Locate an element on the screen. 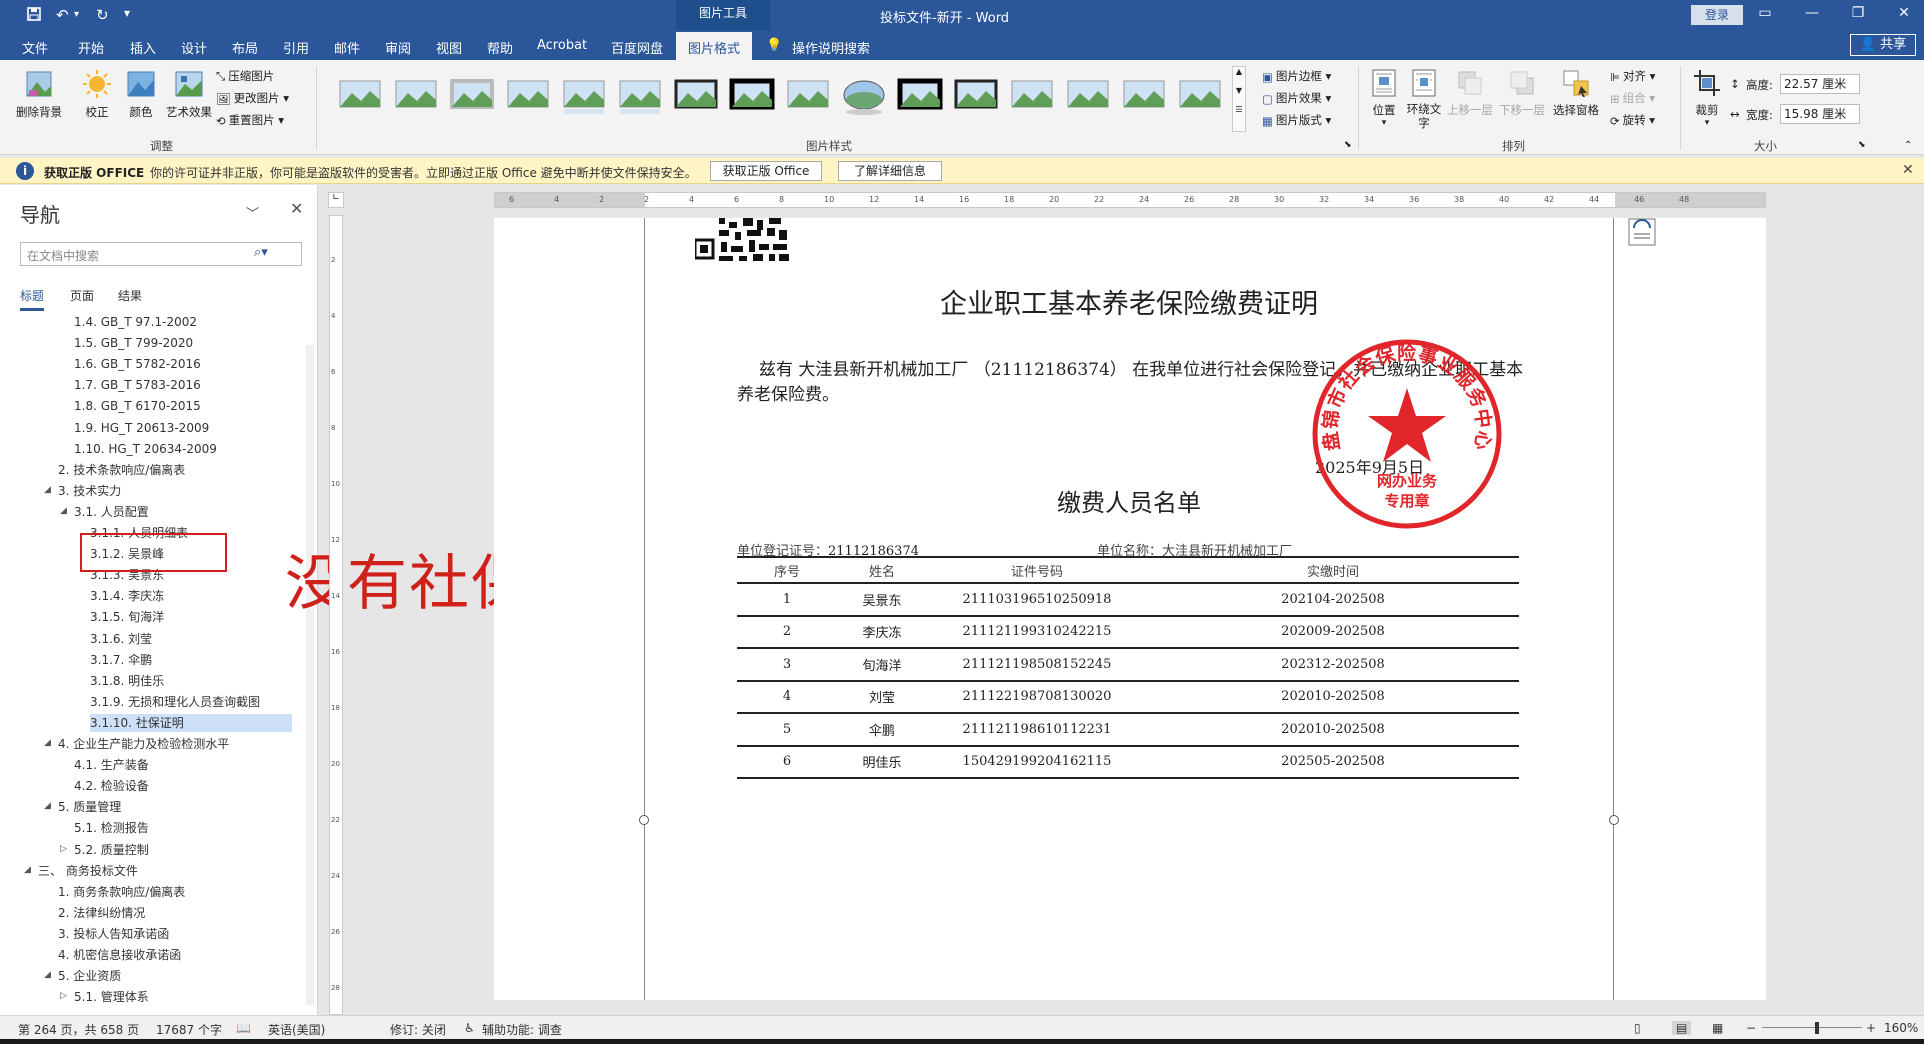 The image size is (1924, 1044). accessibility-status: 辅助功能: 调查 is located at coordinates (522, 1029).